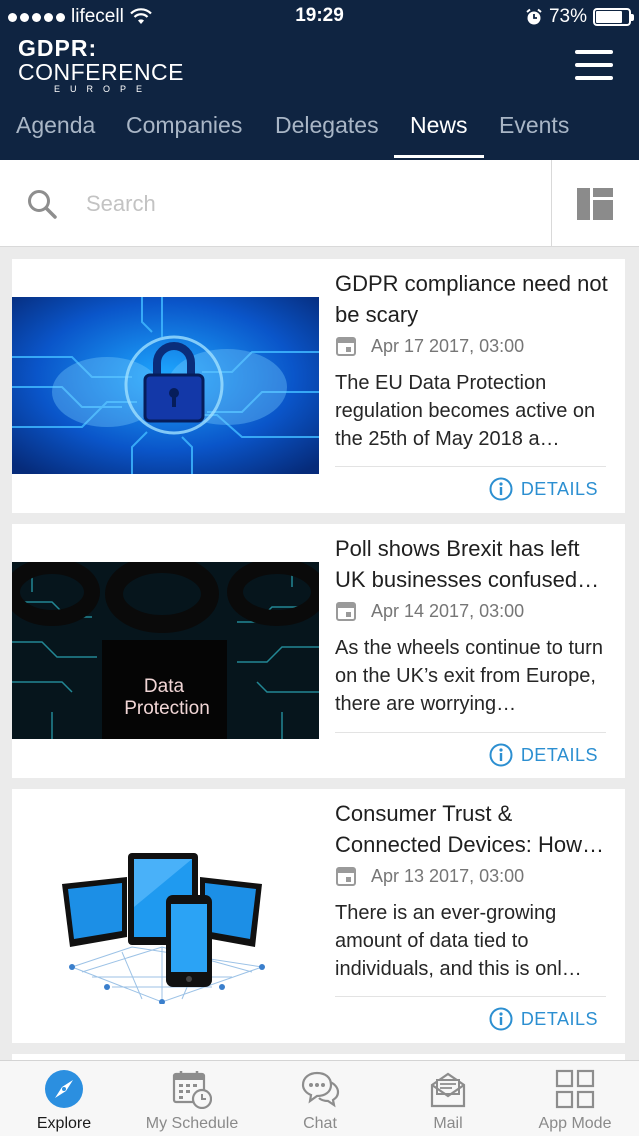 This screenshot has height=1136, width=639. What do you see at coordinates (448, 345) in the screenshot?
I see `article-date: Apr 17 2017, 03:00` at bounding box center [448, 345].